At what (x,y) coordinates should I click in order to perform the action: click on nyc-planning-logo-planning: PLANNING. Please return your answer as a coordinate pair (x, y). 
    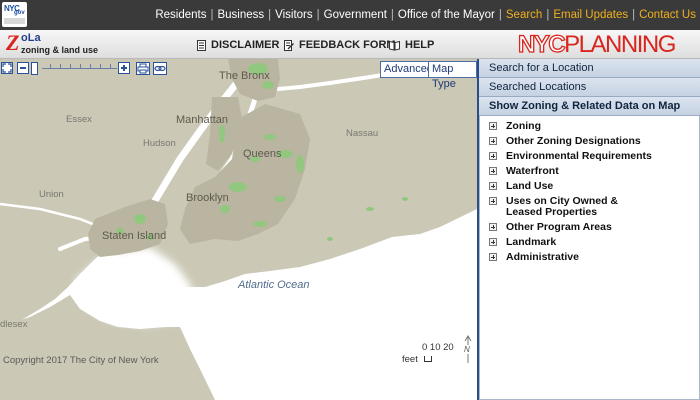
    Looking at the image, I should click on (620, 44).